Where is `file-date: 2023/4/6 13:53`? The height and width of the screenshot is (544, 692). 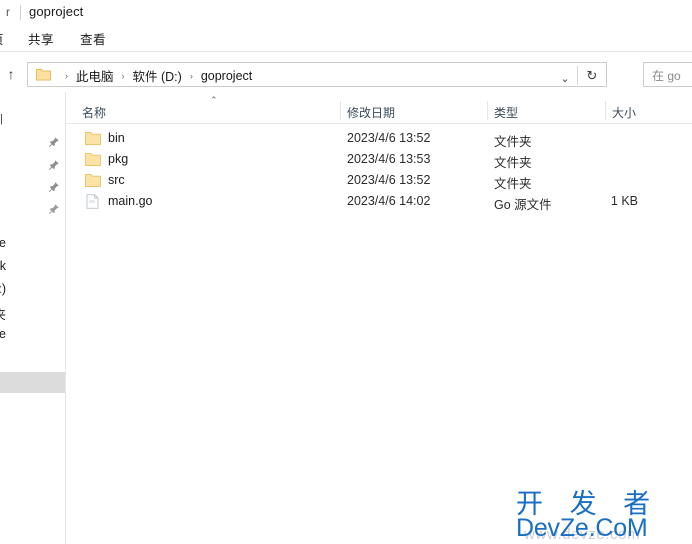
file-date: 2023/4/6 13:53 is located at coordinates (389, 159).